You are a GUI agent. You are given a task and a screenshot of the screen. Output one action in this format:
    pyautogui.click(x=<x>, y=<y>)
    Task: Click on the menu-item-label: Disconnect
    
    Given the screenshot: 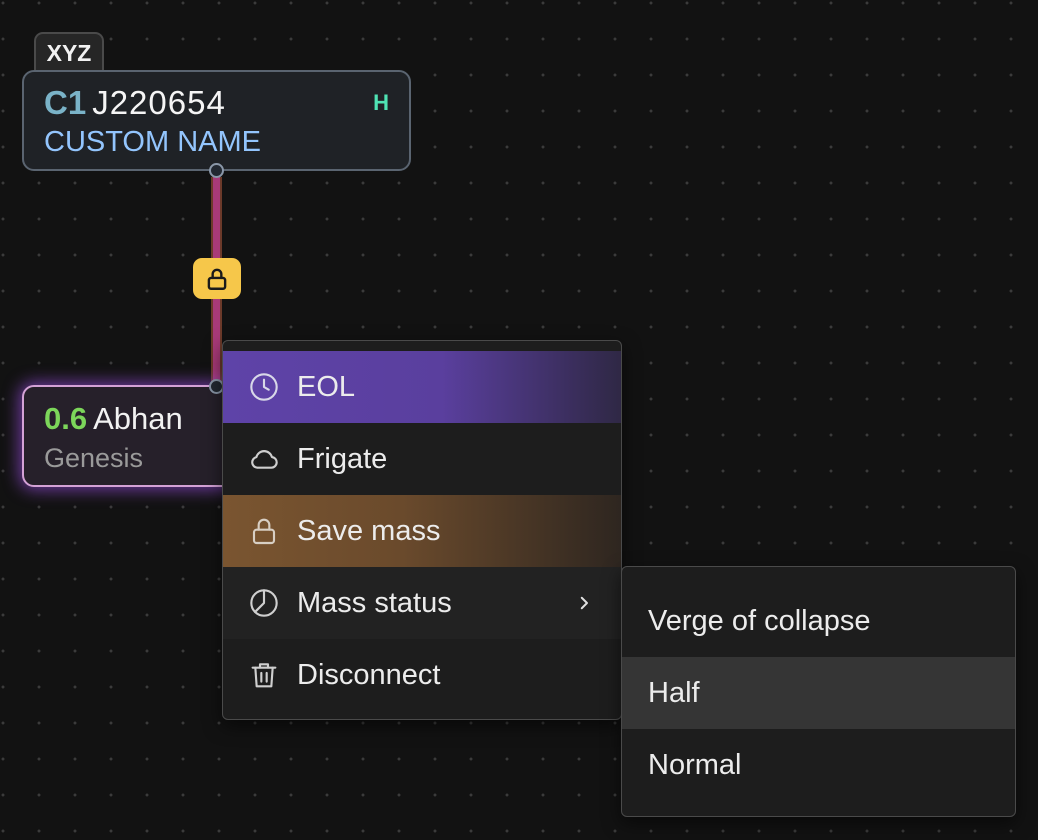 What is the action you would take?
    pyautogui.click(x=369, y=674)
    